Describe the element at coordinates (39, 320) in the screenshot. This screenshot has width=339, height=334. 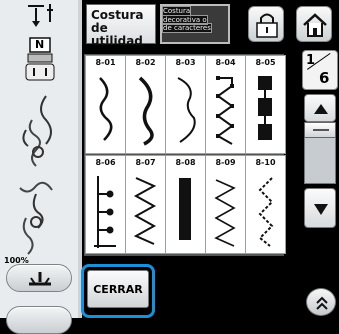
I see `secondary-mode-button` at that location.